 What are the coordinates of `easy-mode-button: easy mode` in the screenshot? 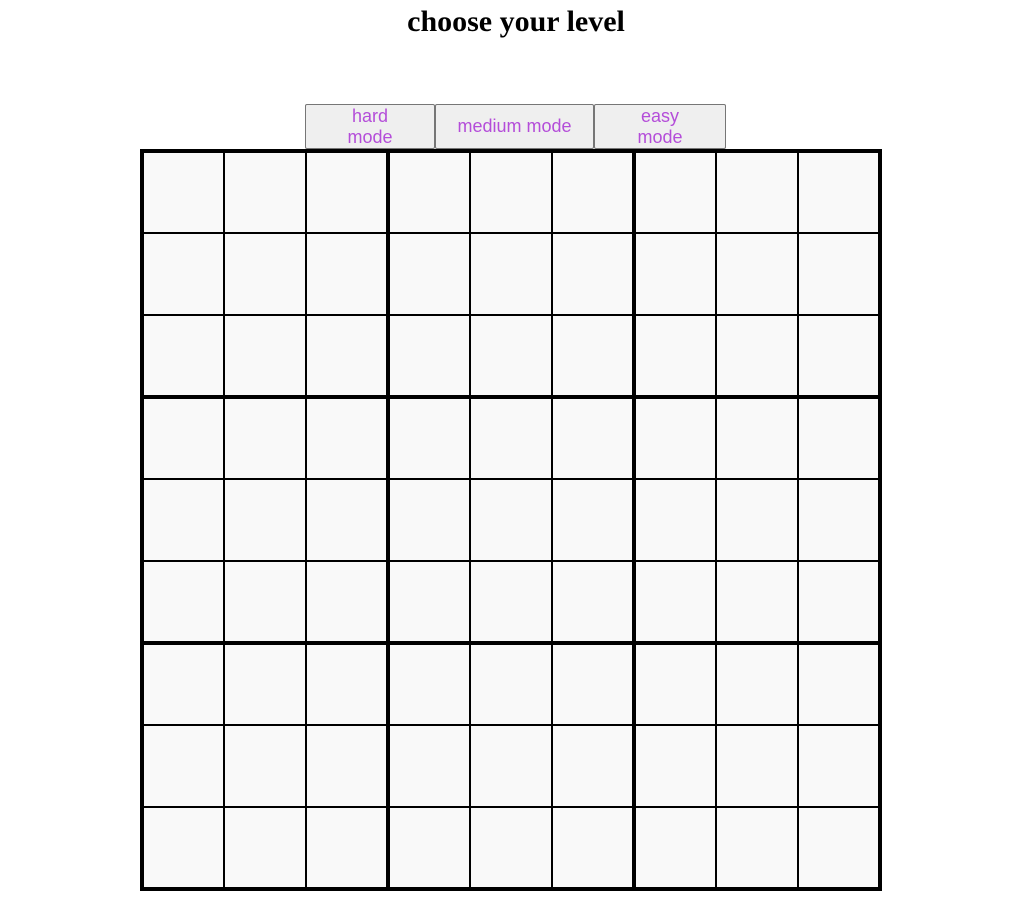 It's located at (660, 126).